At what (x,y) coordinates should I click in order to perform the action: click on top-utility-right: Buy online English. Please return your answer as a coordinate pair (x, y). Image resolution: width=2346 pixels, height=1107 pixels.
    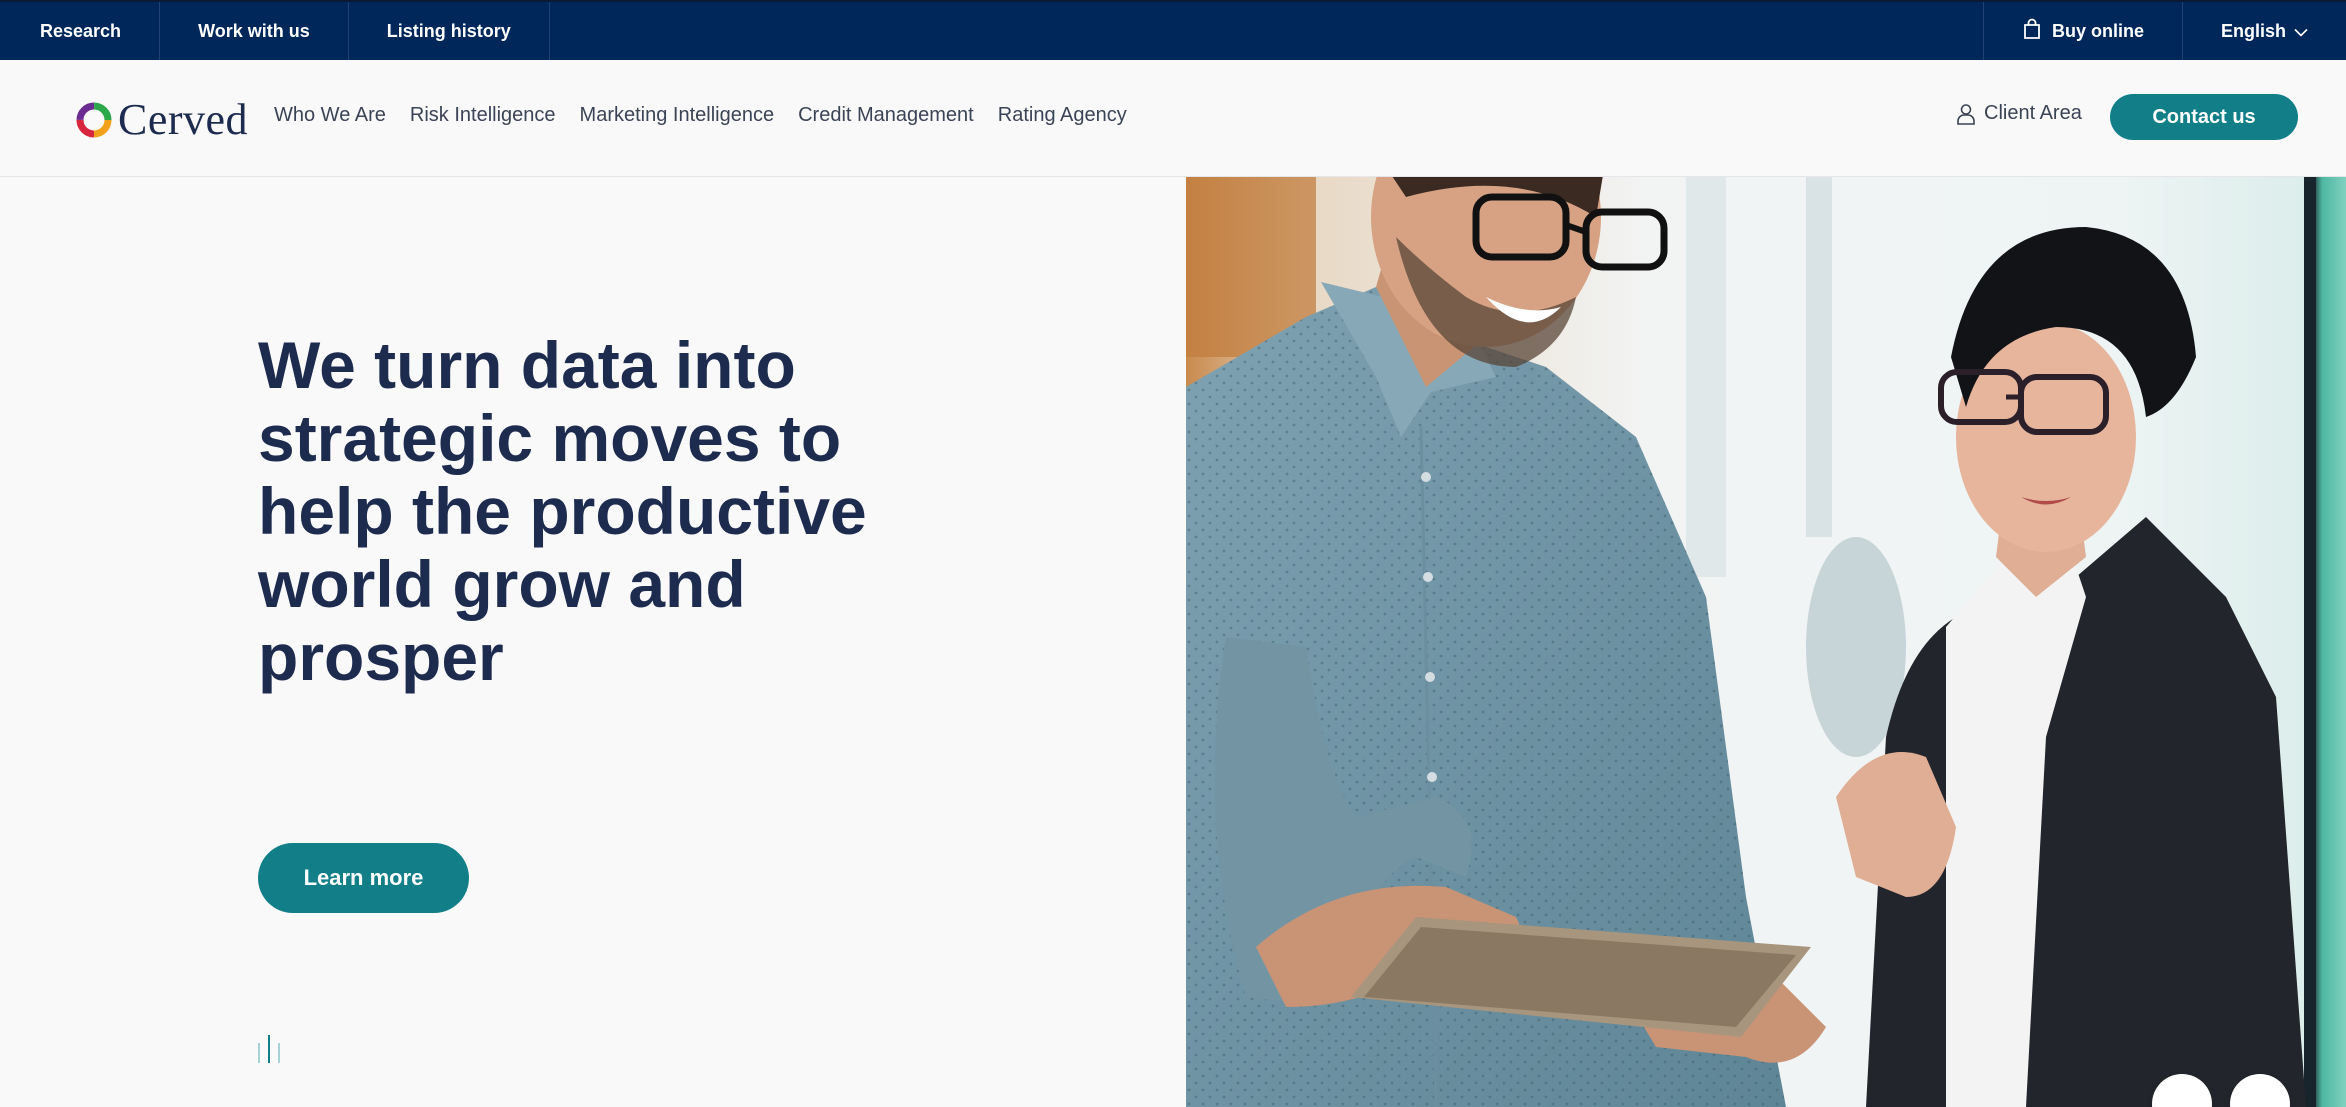
    Looking at the image, I should click on (2164, 31).